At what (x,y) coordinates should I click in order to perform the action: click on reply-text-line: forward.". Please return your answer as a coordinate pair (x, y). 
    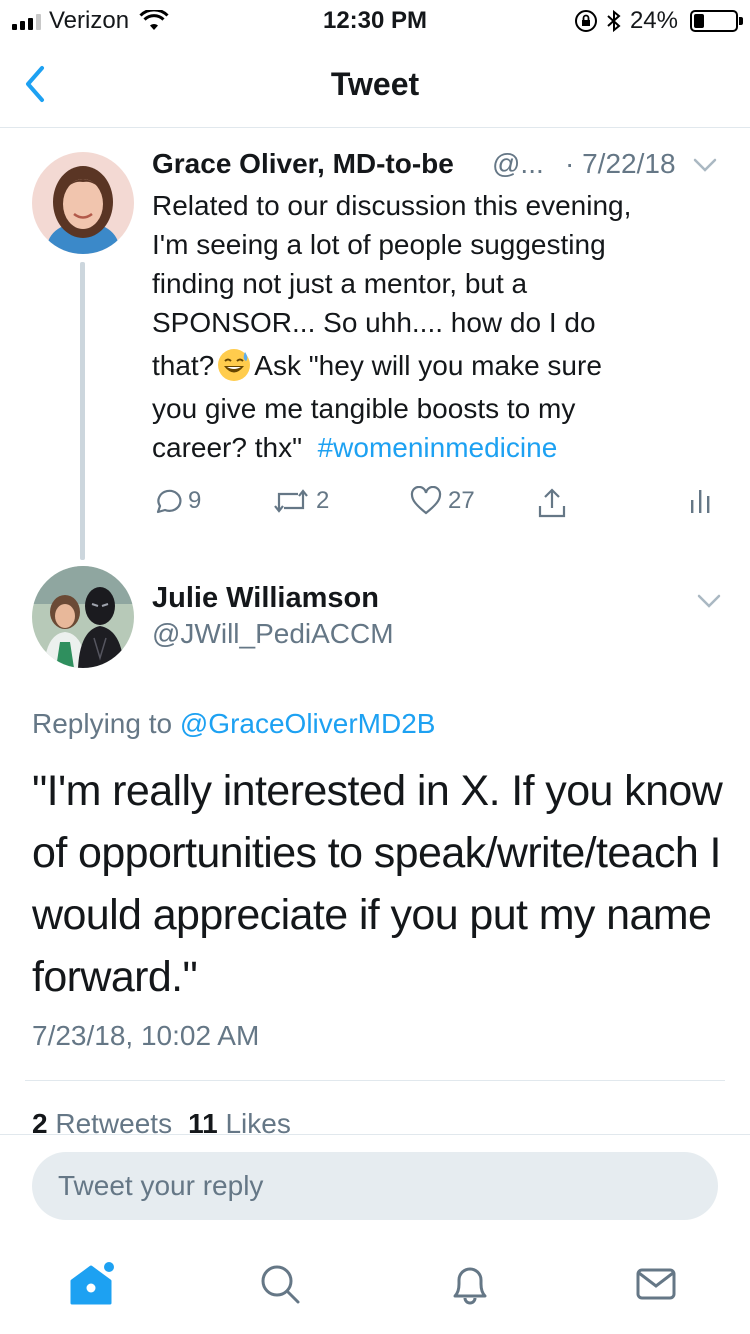
    Looking at the image, I should click on (115, 977).